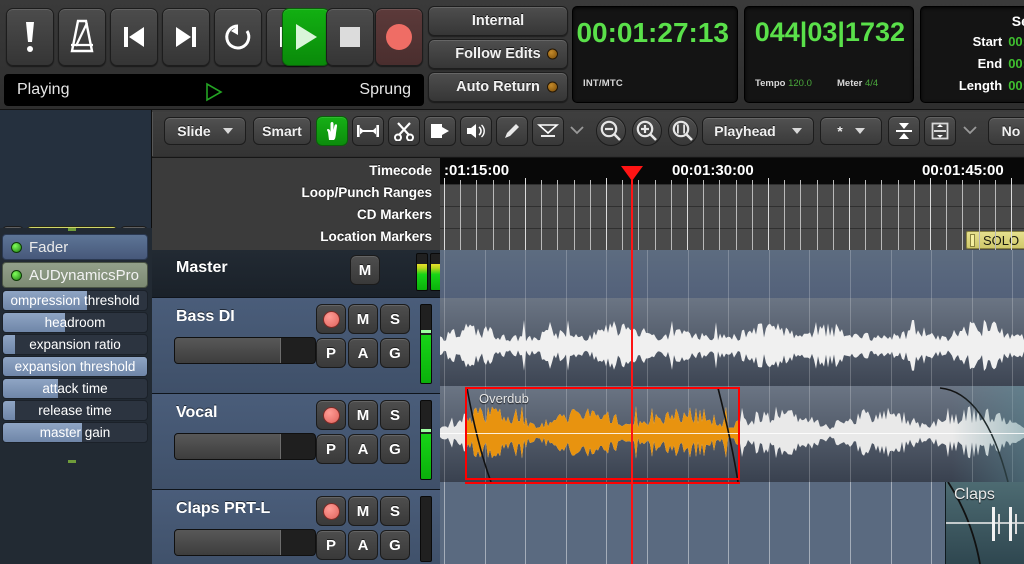 Image resolution: width=1024 pixels, height=564 pixels. Describe the element at coordinates (75, 388) in the screenshot. I see `automation-parameter-row: attack time` at that location.